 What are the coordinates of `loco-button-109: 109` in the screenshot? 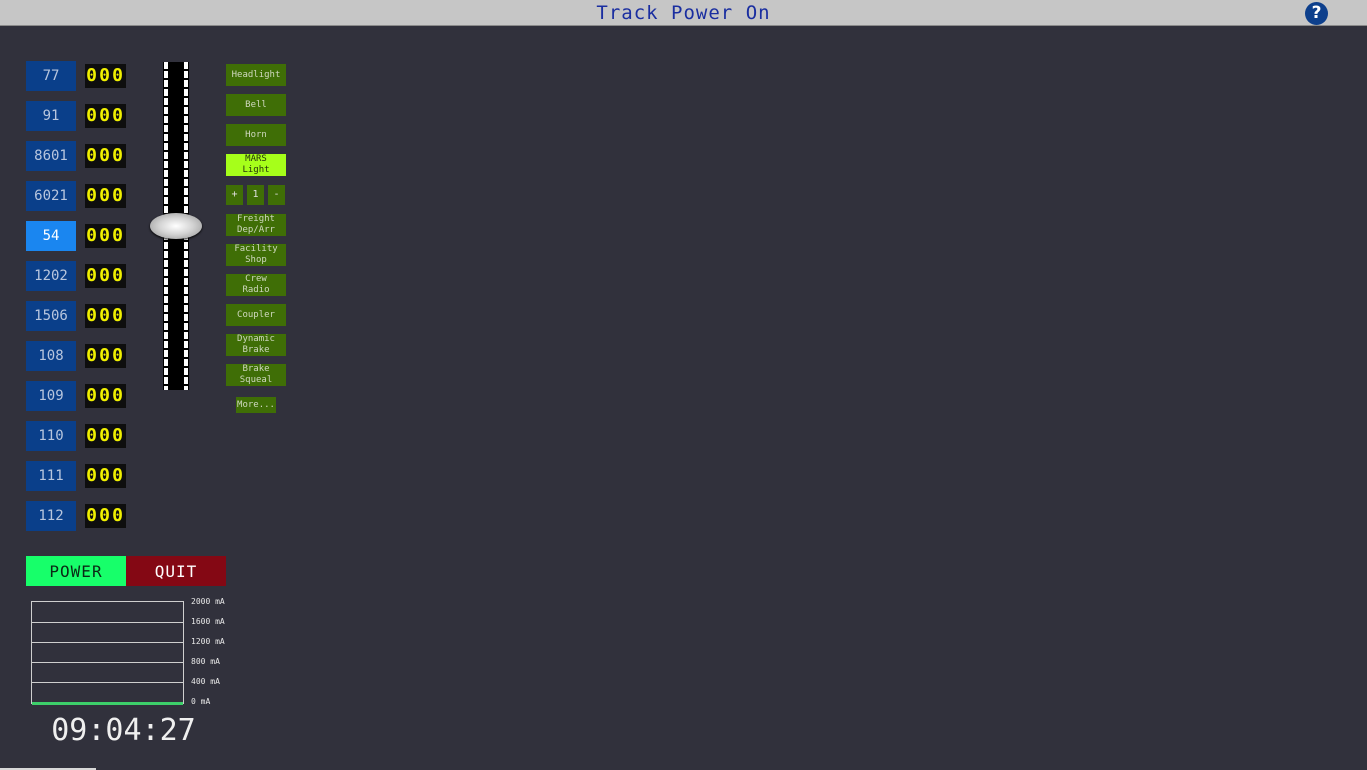 It's located at (51, 396).